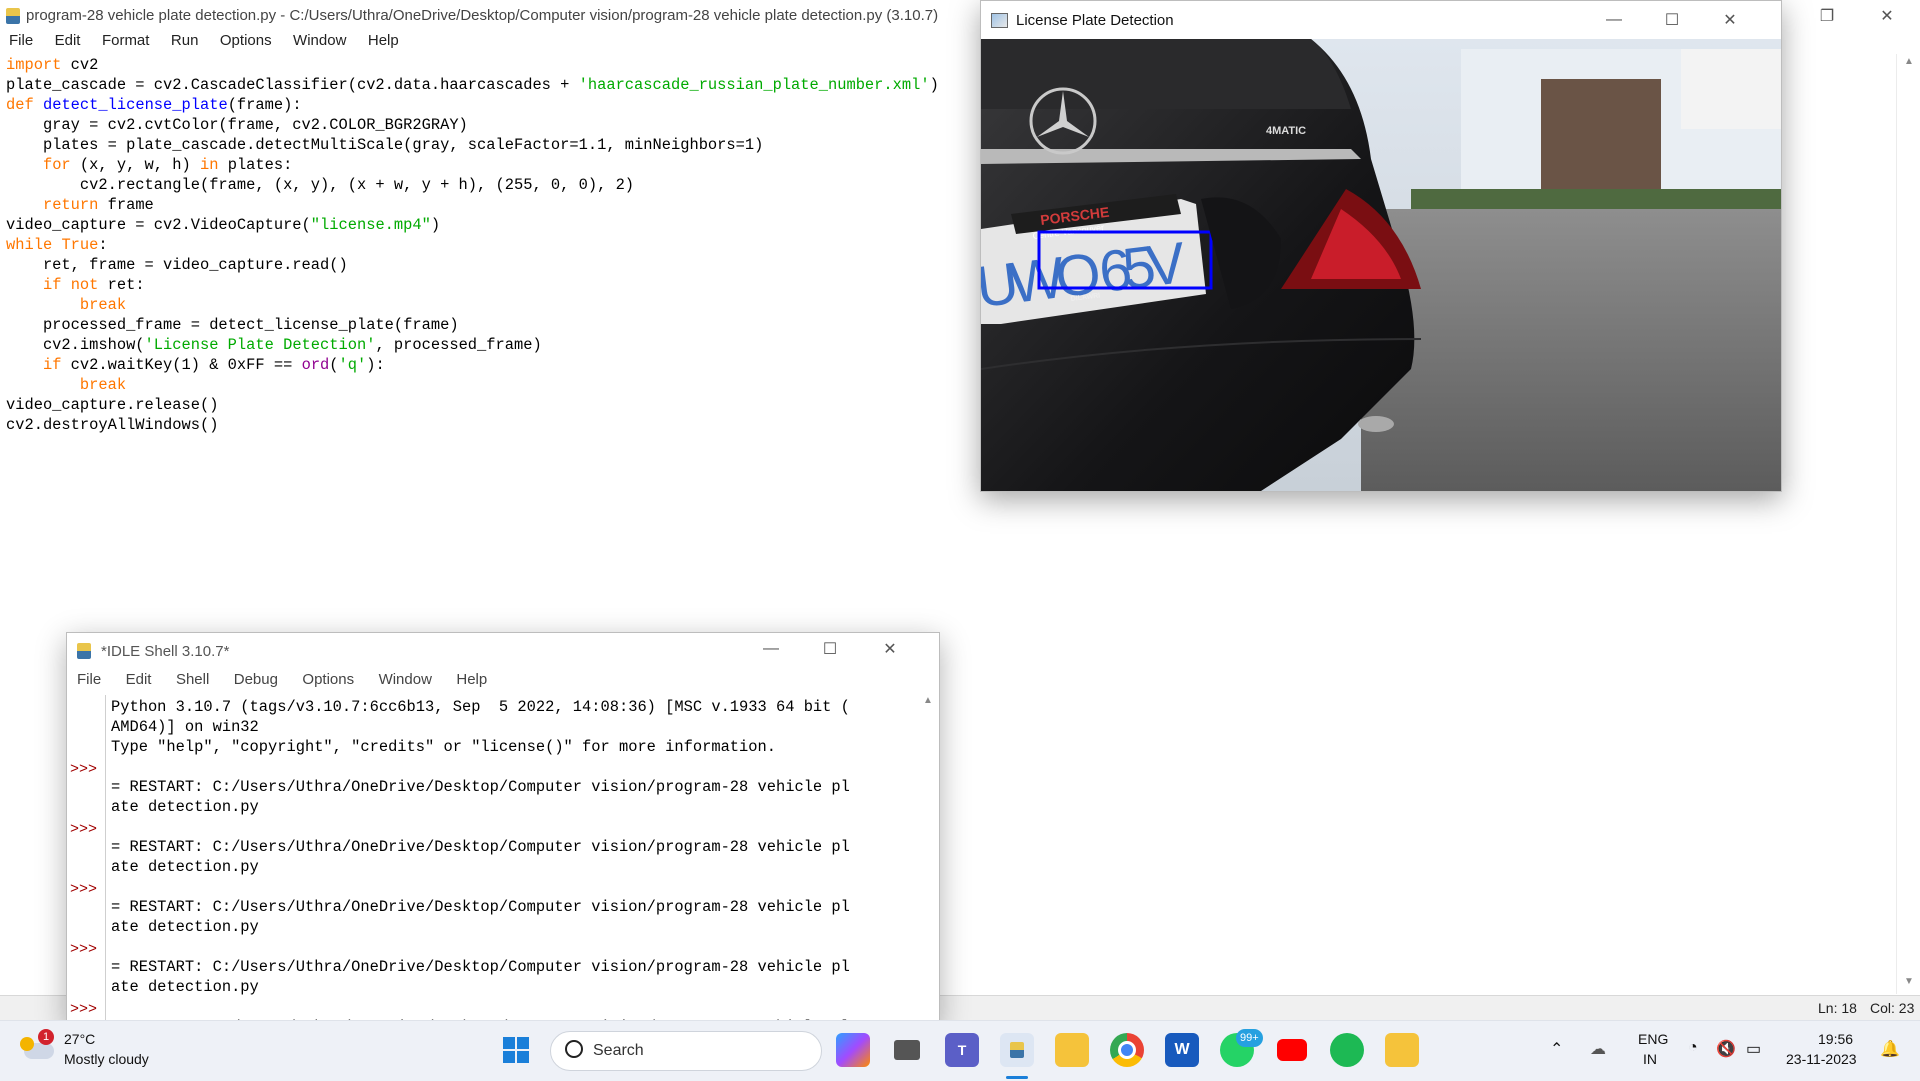 The width and height of the screenshot is (1920, 1081). I want to click on editor-scrollbar: ▲ ▼, so click(1908, 524).